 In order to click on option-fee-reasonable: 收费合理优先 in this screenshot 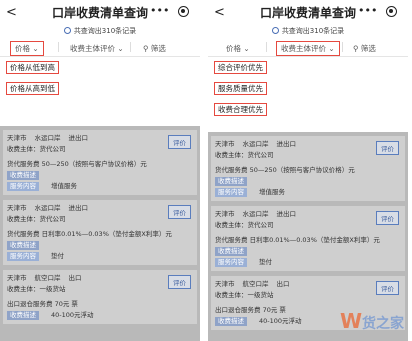, I will do `click(308, 109)`.